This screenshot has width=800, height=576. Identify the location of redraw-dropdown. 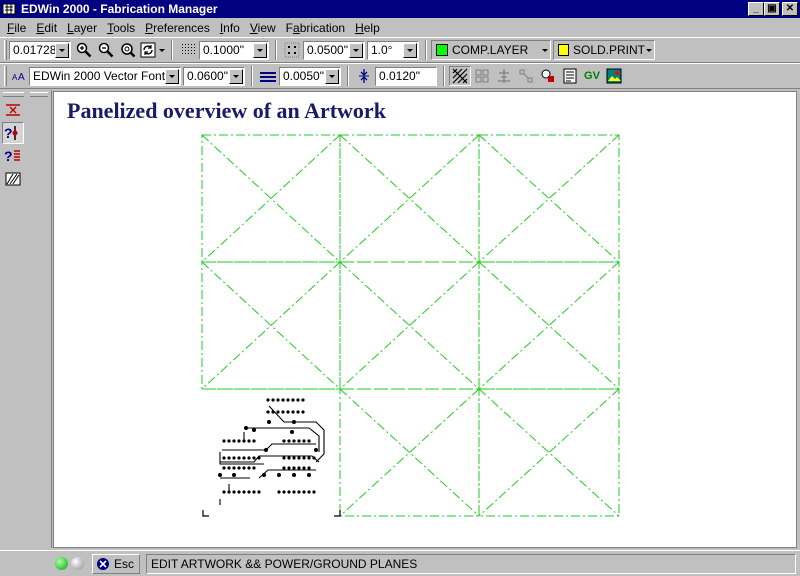
(162, 50).